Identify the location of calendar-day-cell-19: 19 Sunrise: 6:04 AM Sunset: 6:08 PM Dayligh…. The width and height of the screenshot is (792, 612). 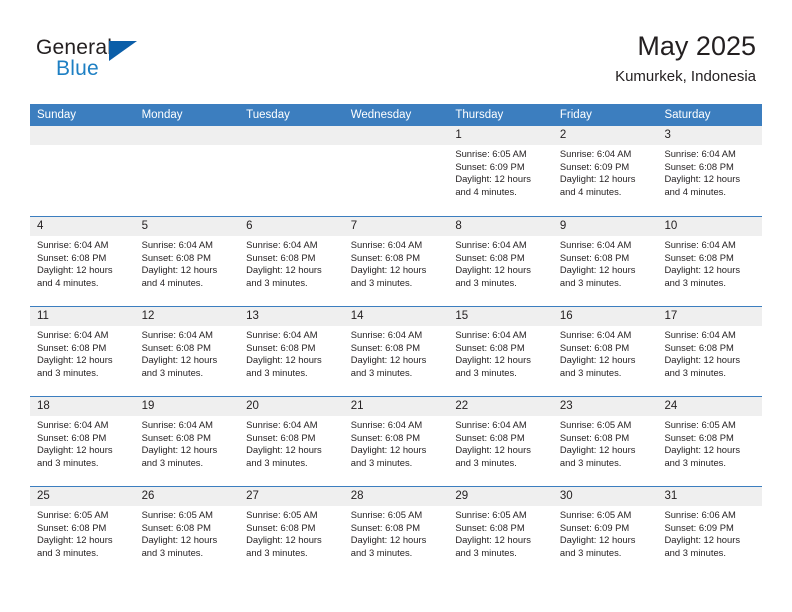
(187, 441).